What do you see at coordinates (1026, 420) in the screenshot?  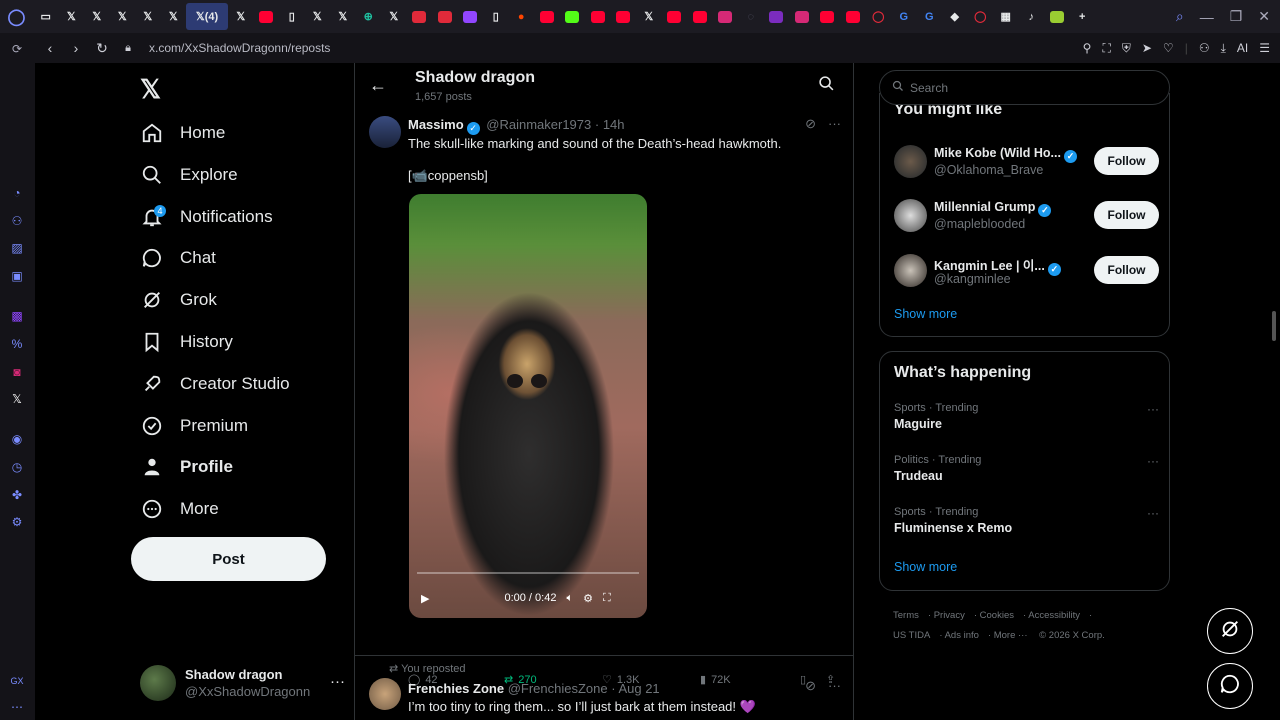 I see `trend-item: Sports · Trending Maguire ···` at bounding box center [1026, 420].